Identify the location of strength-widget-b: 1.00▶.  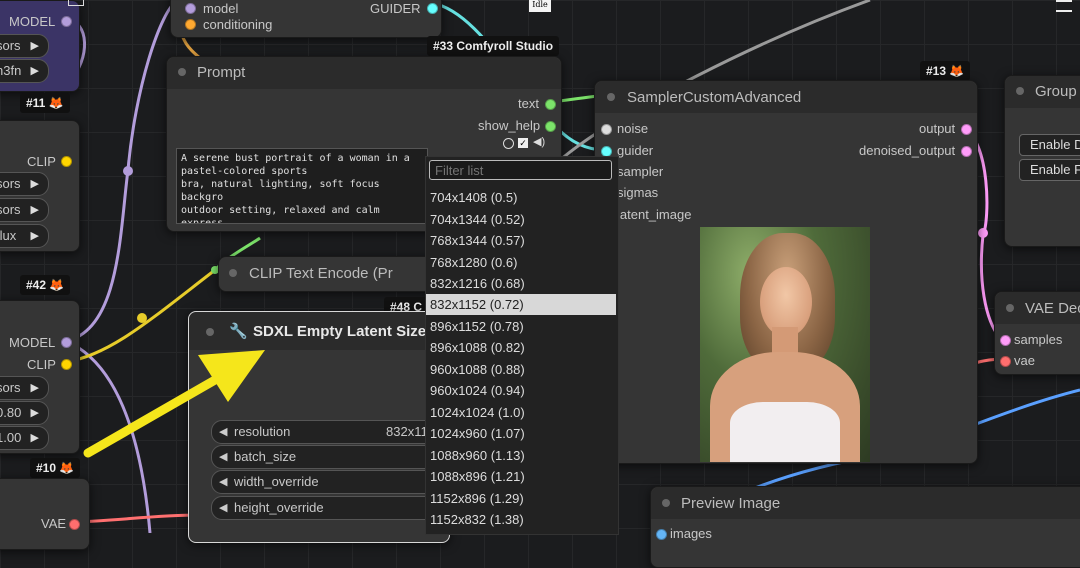
(24, 438).